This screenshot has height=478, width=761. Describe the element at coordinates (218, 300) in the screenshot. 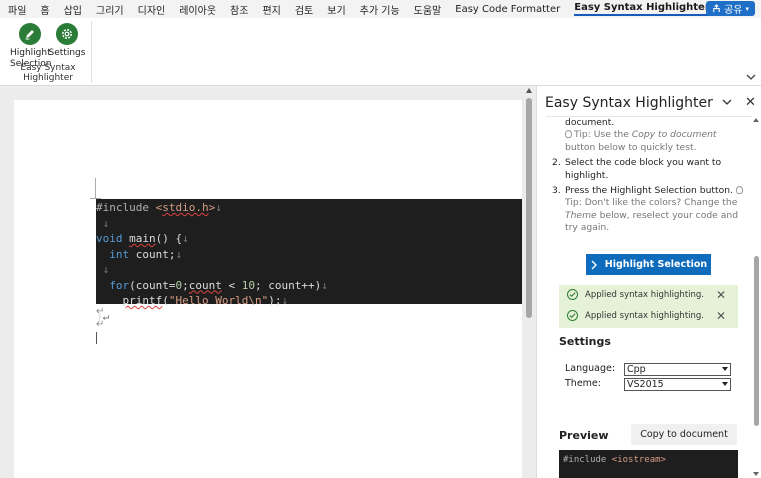

I see `code-token: "Hello World\n"` at that location.